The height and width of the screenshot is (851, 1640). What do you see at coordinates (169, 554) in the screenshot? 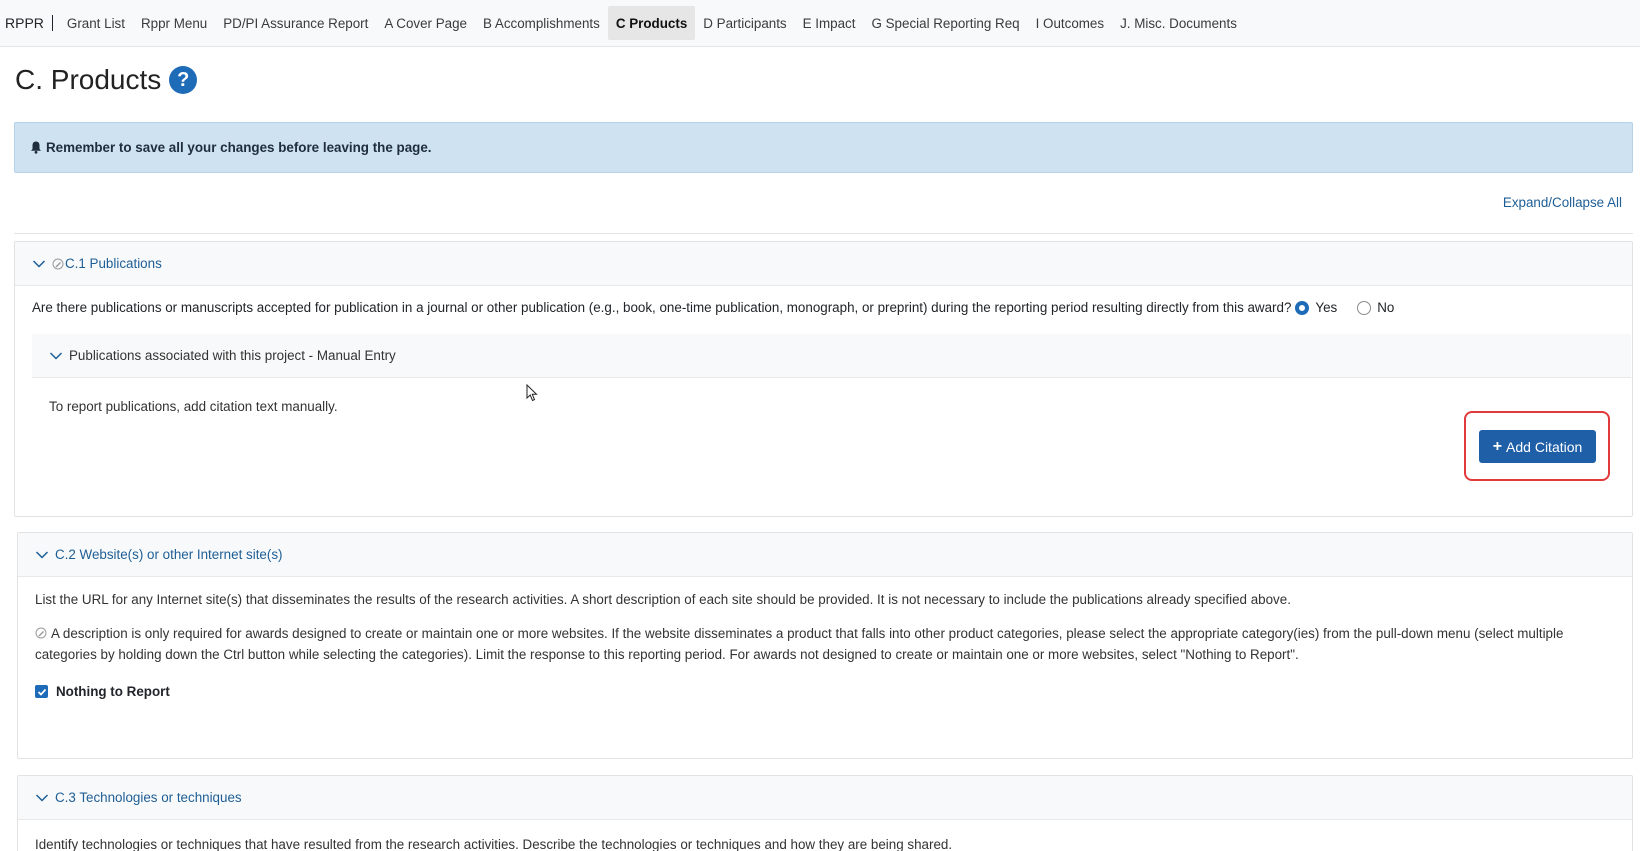
I see `section-c2-title: C.2 Website(s) or other Internet site(s)` at bounding box center [169, 554].